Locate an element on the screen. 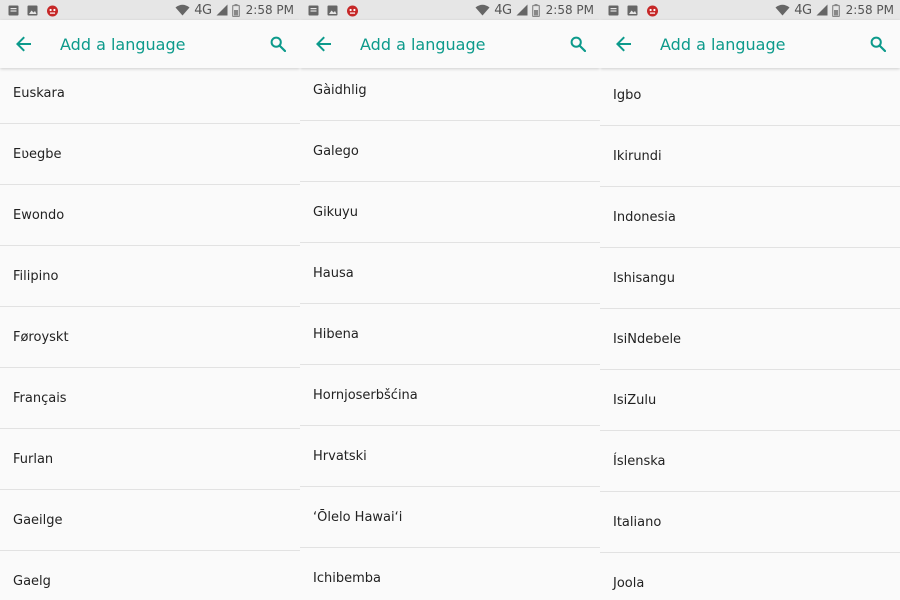  list-item: Íslenska is located at coordinates (750, 461).